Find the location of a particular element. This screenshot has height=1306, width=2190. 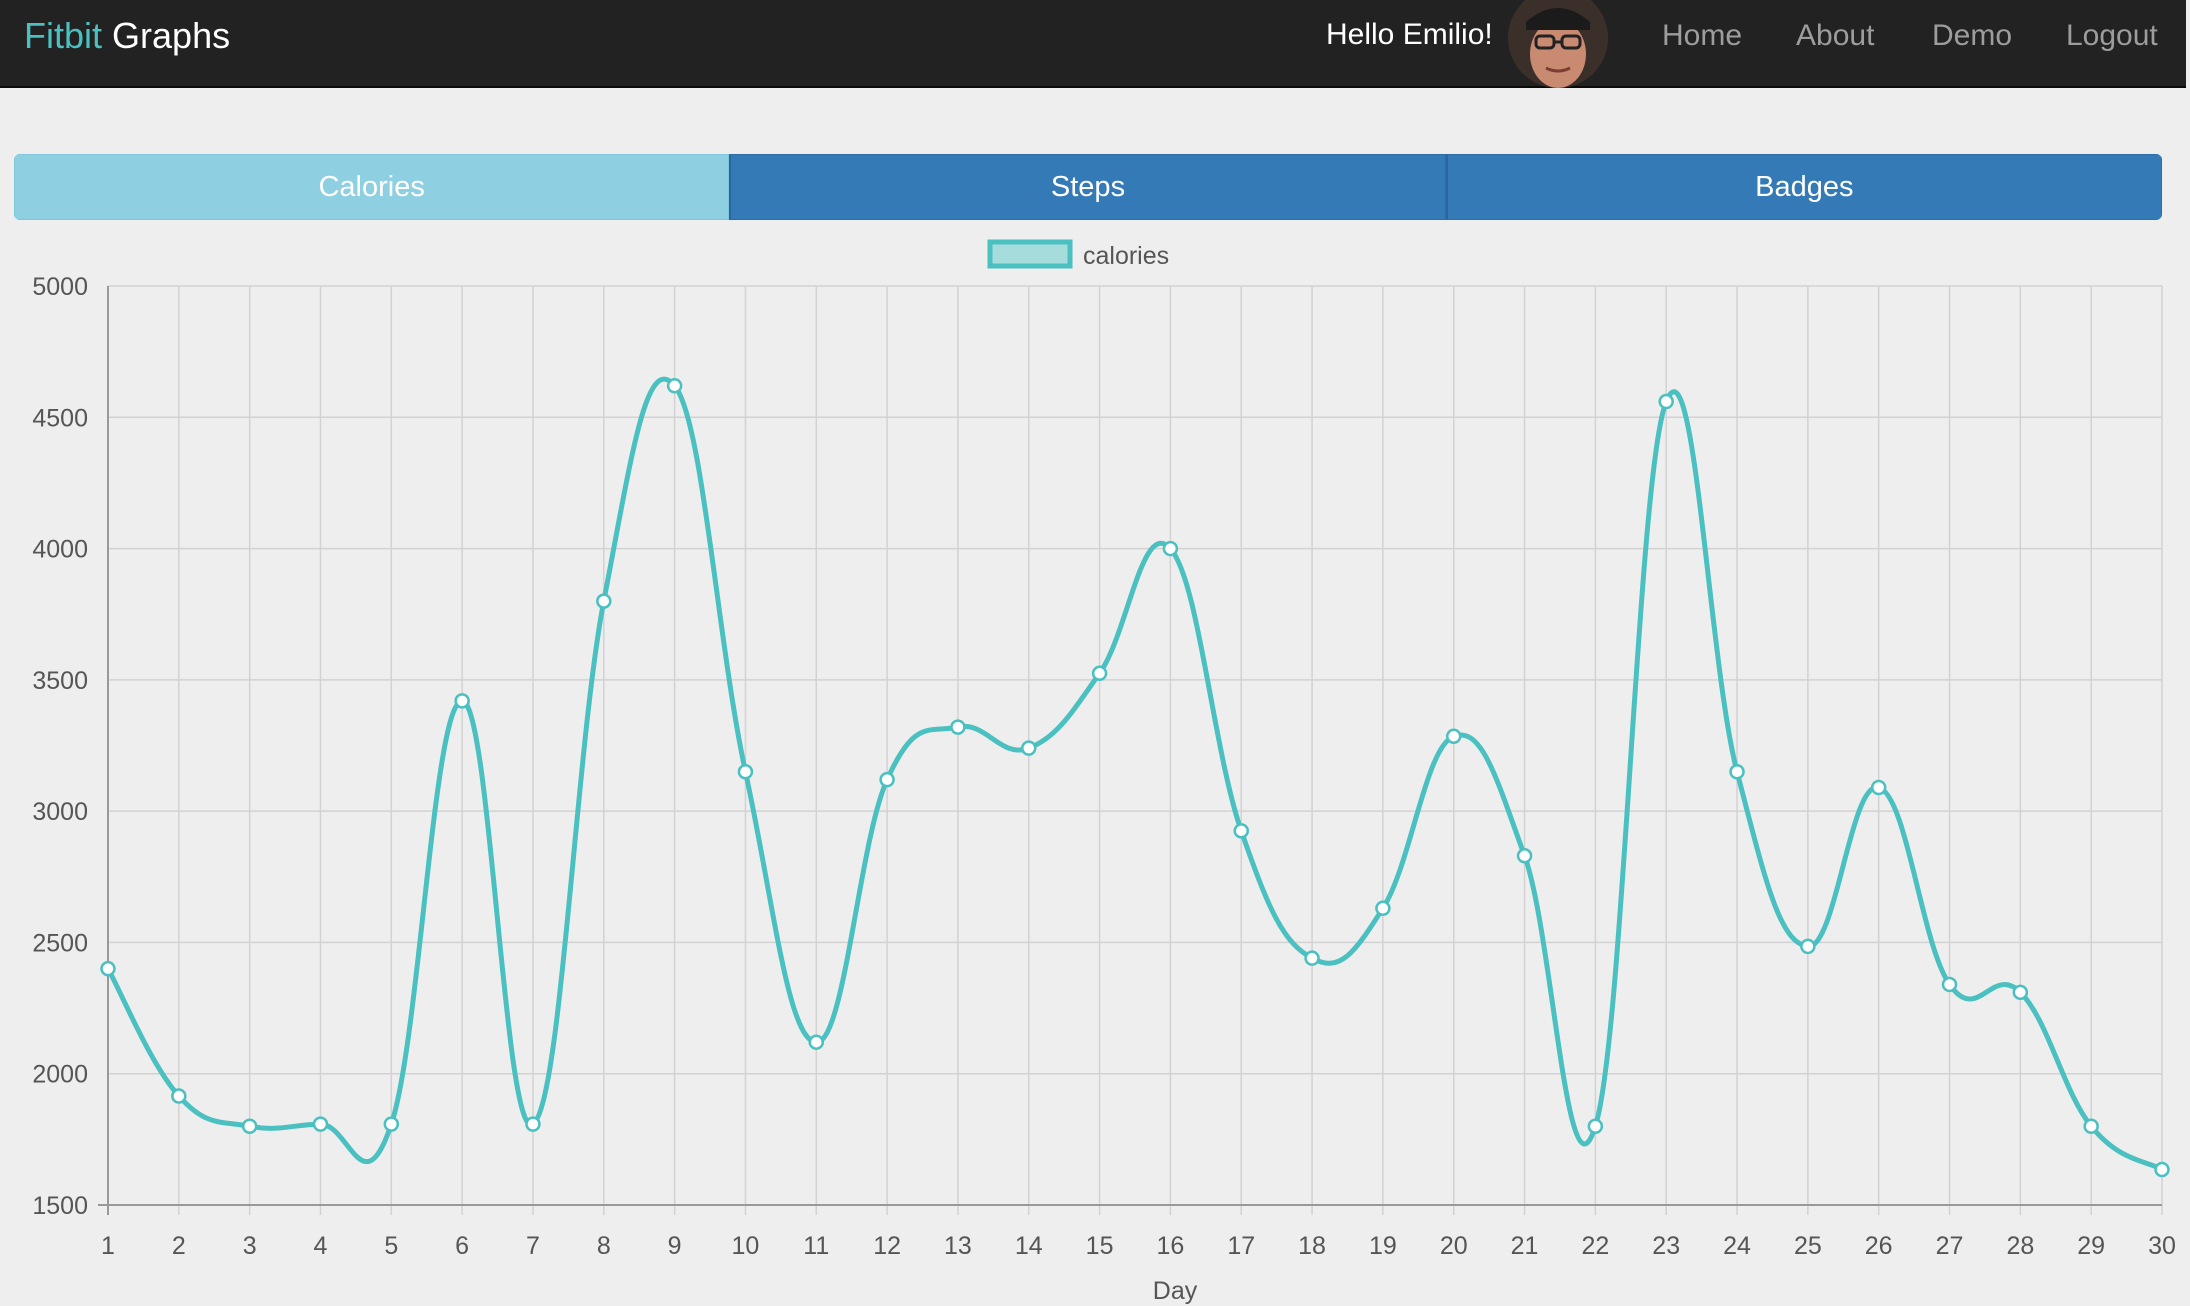

brand-logo: Fitbit Graphs is located at coordinates (127, 36).